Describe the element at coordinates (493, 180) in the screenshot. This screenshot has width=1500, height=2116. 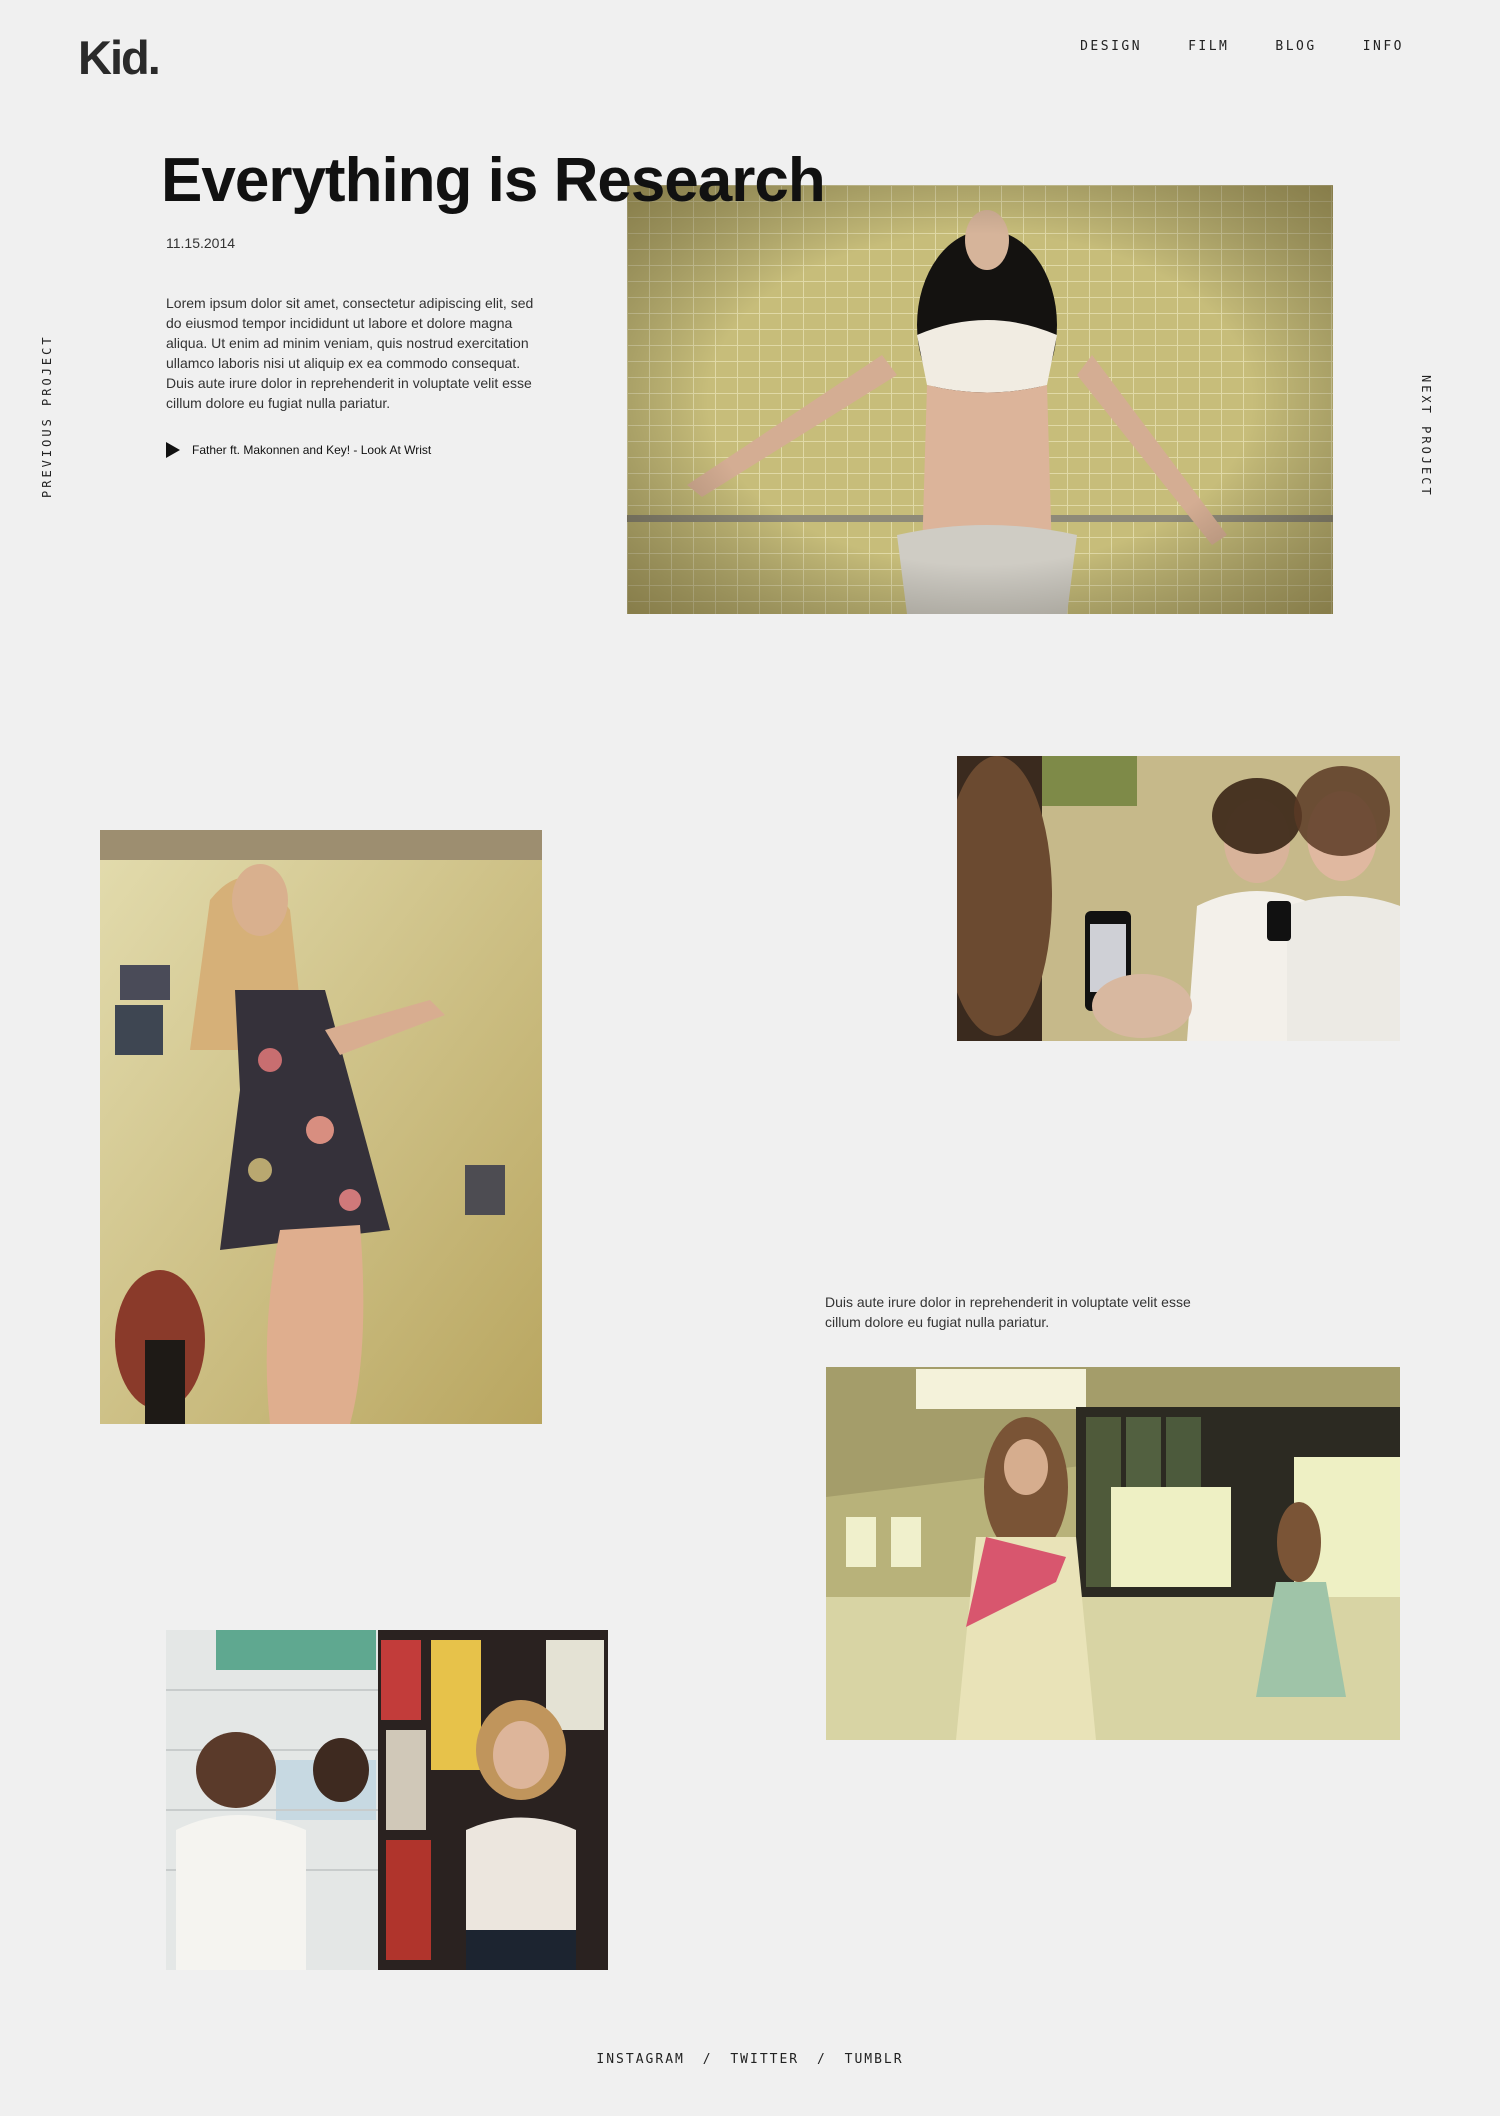
I see `page-title: Everything is Research` at that location.